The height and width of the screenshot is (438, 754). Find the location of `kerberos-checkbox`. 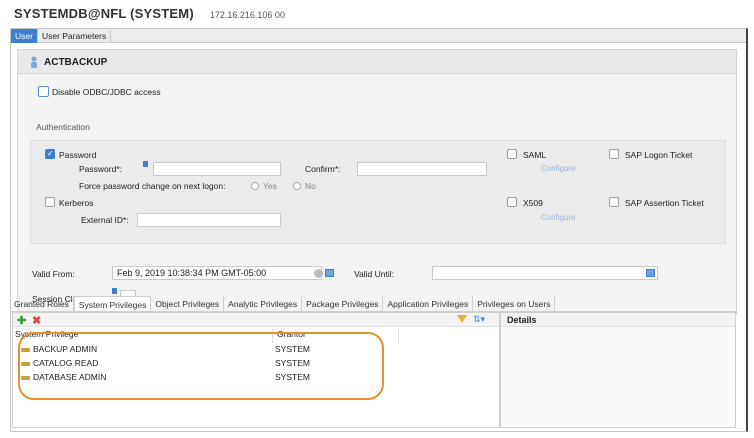

kerberos-checkbox is located at coordinates (50, 202).